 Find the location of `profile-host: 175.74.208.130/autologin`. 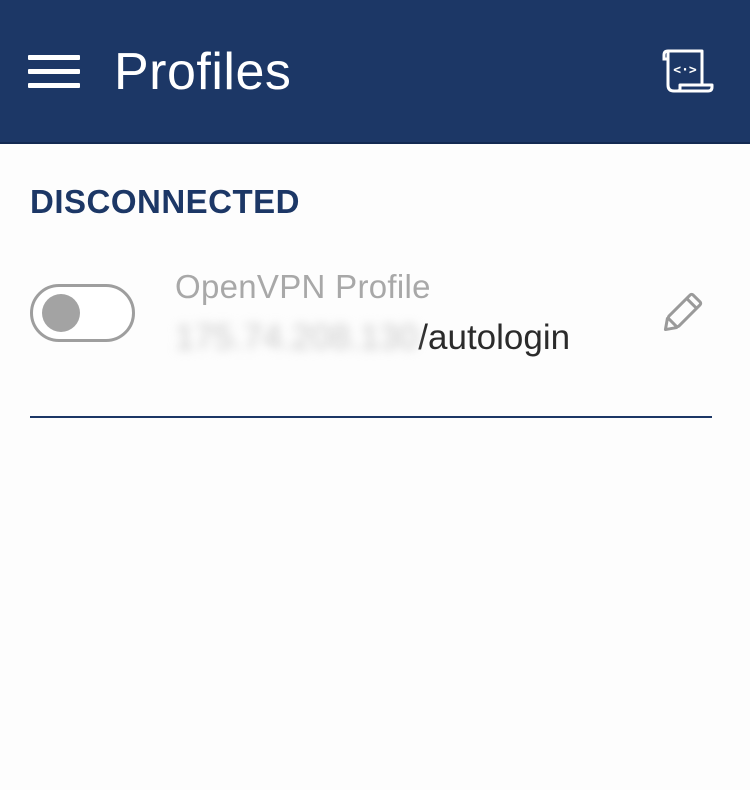

profile-host: 175.74.208.130/autologin is located at coordinates (372, 338).